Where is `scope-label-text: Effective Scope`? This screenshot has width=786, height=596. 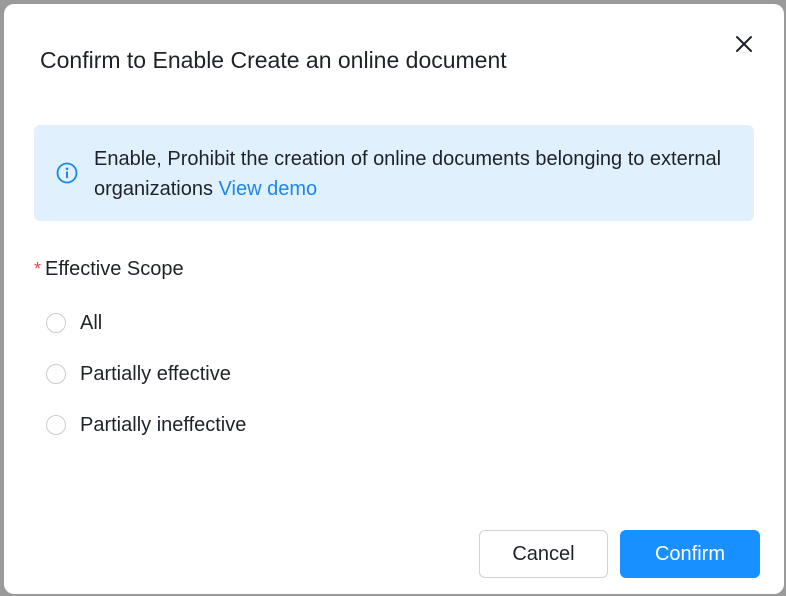
scope-label-text: Effective Scope is located at coordinates (114, 269).